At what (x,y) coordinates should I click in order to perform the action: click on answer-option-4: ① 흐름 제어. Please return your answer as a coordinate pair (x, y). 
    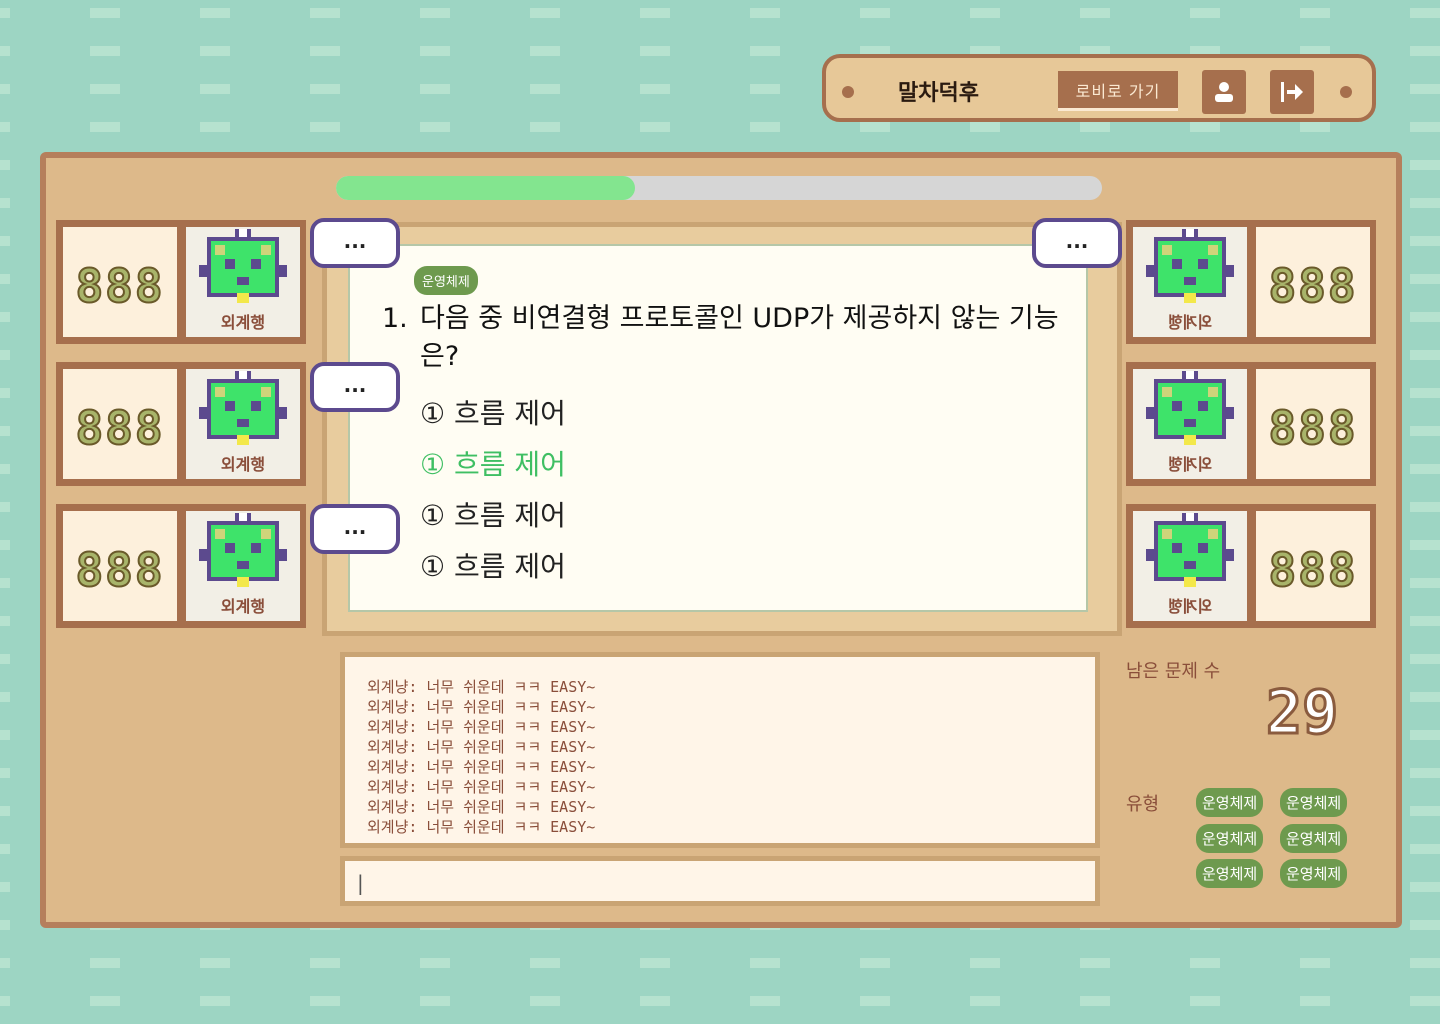
    Looking at the image, I should click on (493, 565).